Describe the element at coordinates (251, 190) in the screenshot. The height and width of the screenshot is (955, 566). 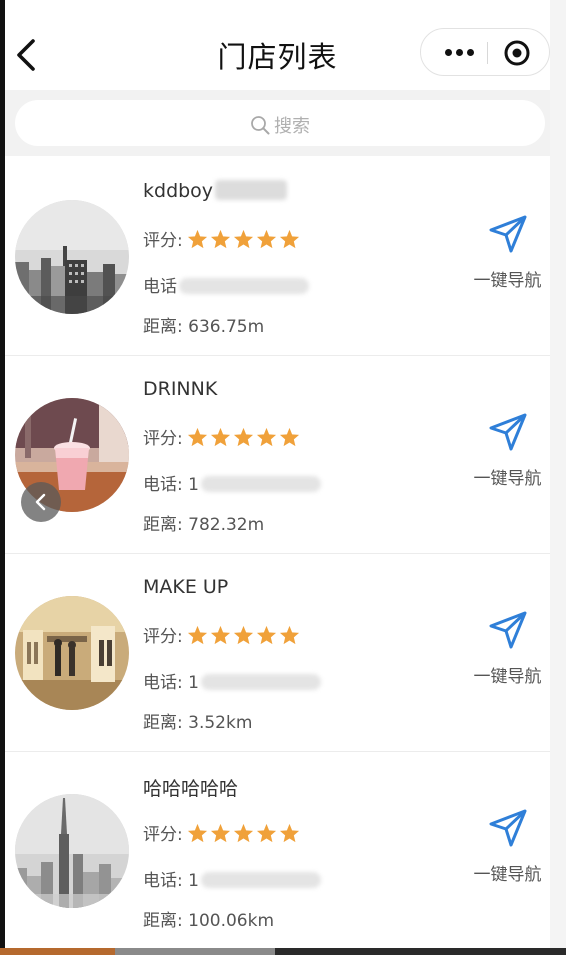
I see `blurred-name-suffix` at that location.